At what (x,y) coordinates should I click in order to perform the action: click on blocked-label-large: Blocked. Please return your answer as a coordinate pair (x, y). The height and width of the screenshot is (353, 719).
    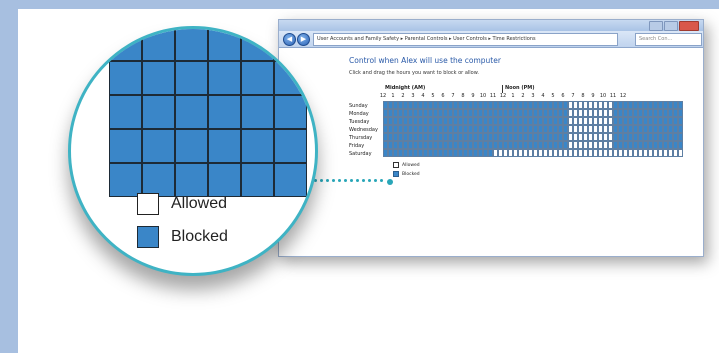
    Looking at the image, I should click on (199, 236).